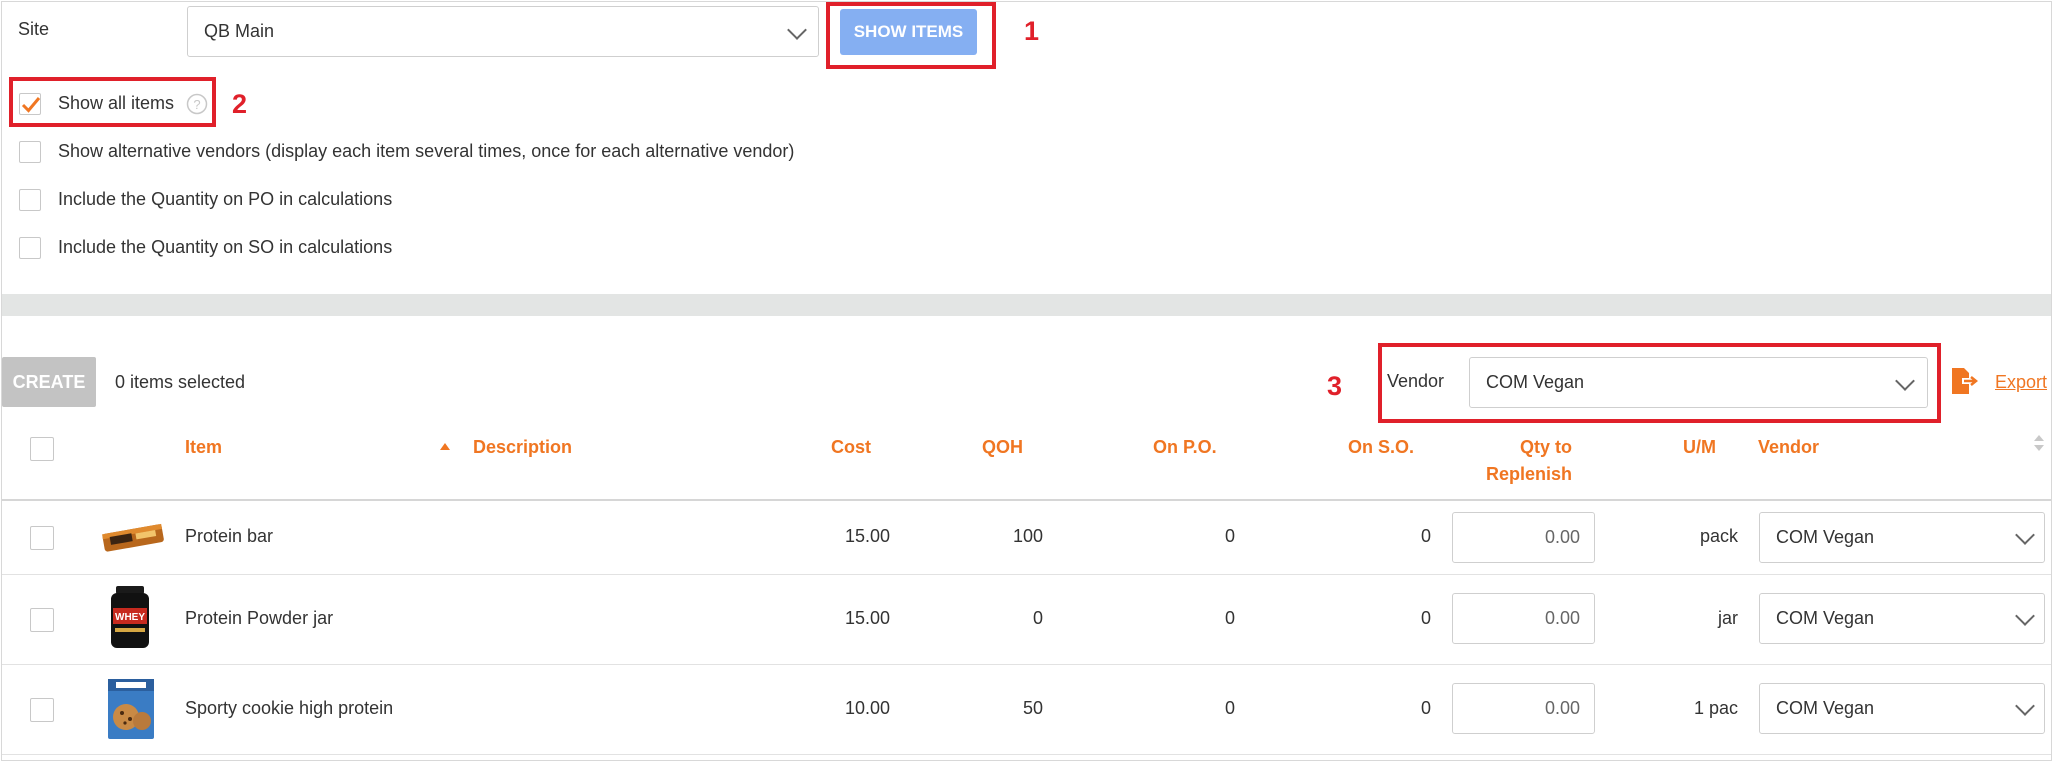  What do you see at coordinates (30, 152) in the screenshot?
I see `alternative-vendors-checkbox` at bounding box center [30, 152].